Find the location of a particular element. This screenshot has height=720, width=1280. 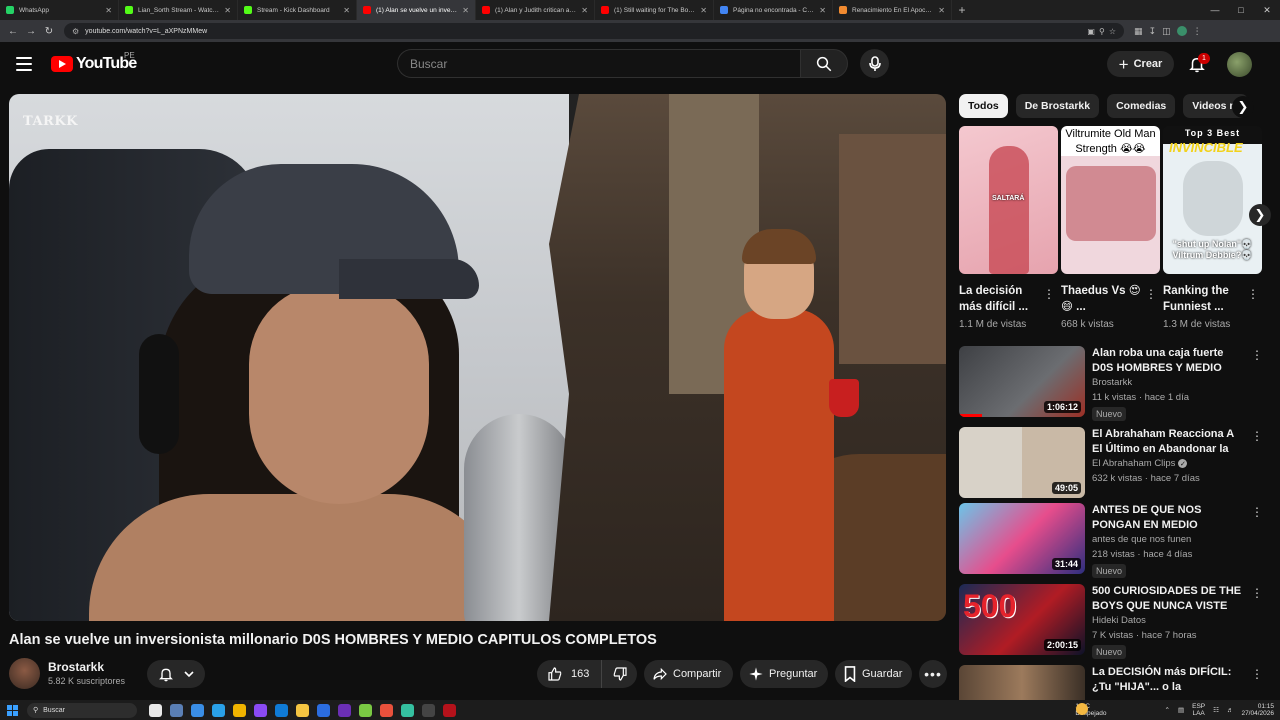

volume-icon: ♬ is located at coordinates (1230, 710).